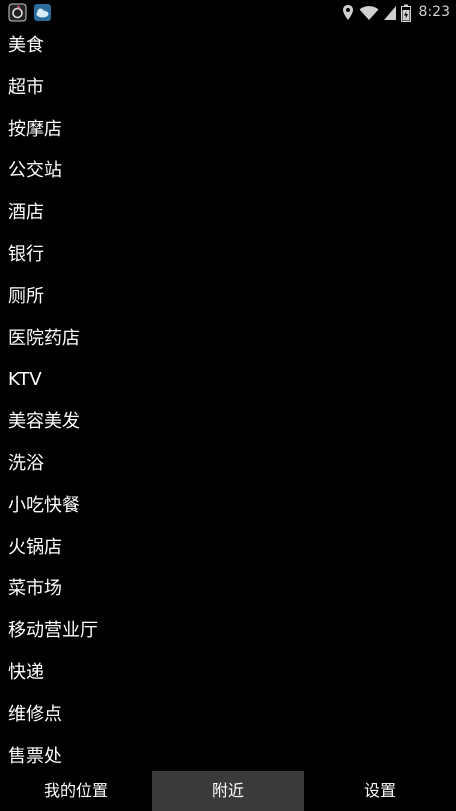  What do you see at coordinates (42, 12) in the screenshot?
I see `weather-notification-icon` at bounding box center [42, 12].